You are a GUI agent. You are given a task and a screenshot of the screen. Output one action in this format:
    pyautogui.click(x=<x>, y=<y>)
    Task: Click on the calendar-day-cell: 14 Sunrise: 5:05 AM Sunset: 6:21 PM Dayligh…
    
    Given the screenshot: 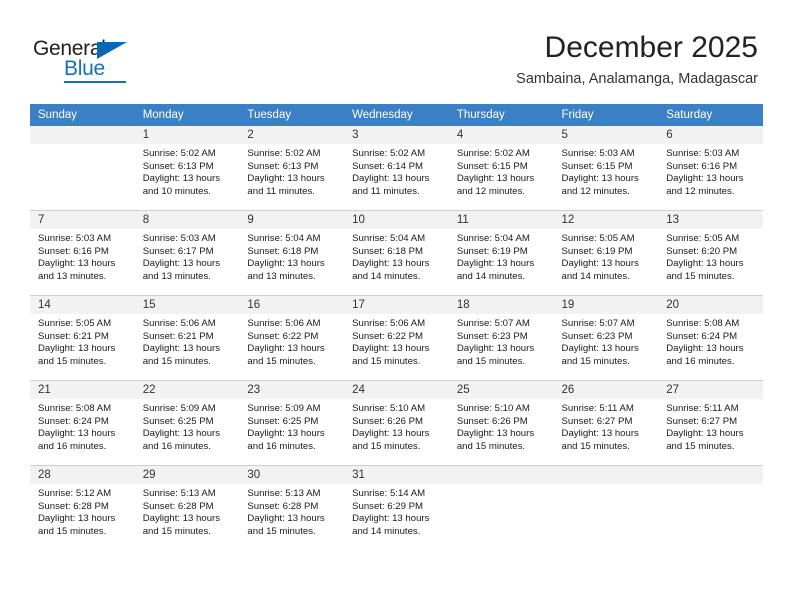 What is the action you would take?
    pyautogui.click(x=82, y=338)
    